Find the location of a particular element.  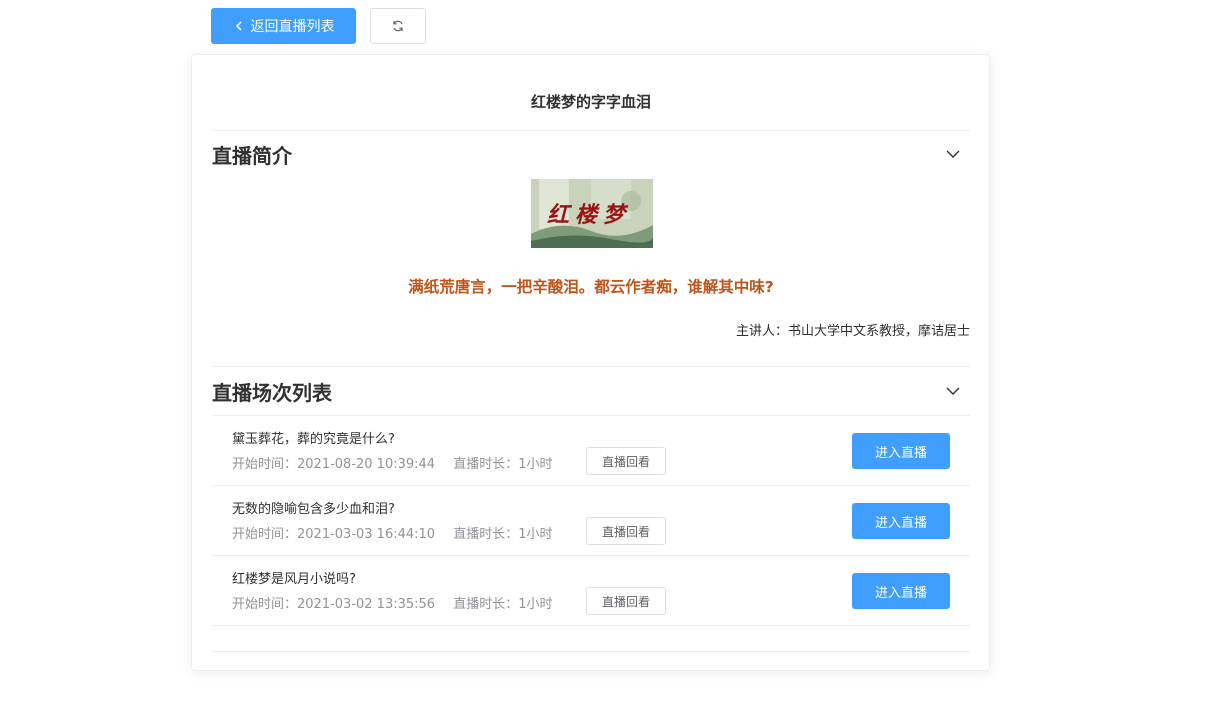

cover-calligraphy: 红楼梦 is located at coordinates (589, 215).